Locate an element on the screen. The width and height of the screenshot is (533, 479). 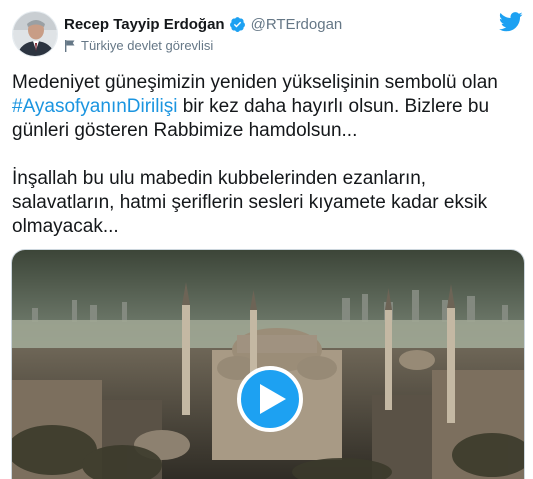
verified-badge-icon is located at coordinates (237, 24).